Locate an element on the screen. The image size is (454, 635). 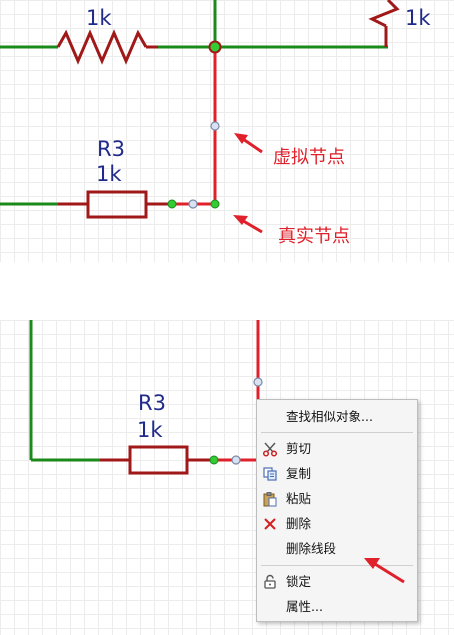
menu-item-delete: 删除 is located at coordinates (337, 524).